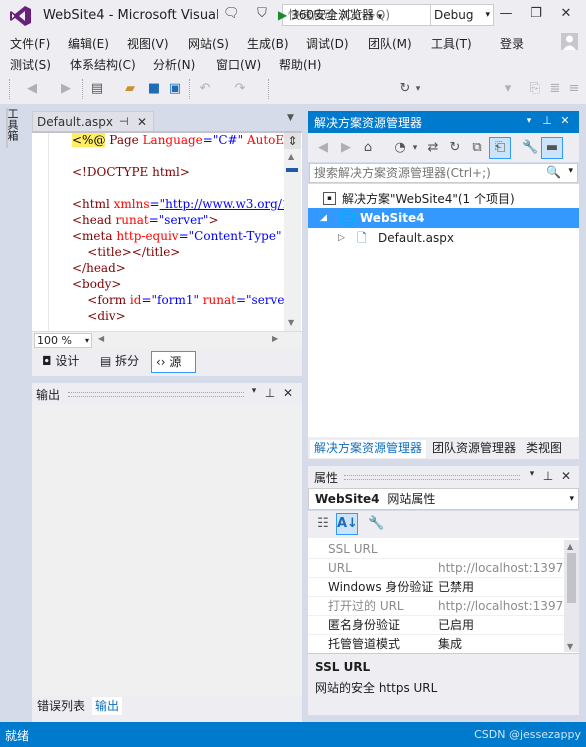  What do you see at coordinates (107, 706) in the screenshot?
I see `tab-output: 输出` at bounding box center [107, 706].